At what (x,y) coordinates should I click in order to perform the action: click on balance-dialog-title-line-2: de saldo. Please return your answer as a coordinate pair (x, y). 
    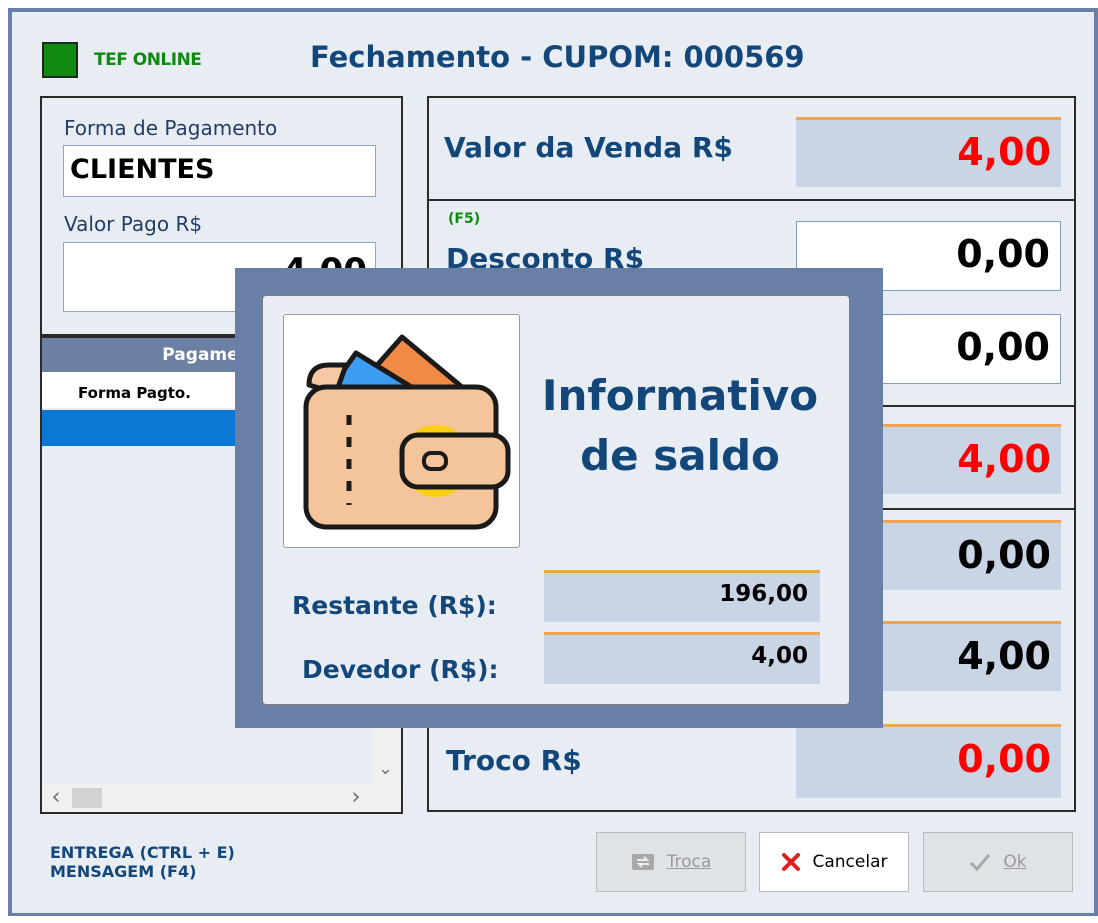
    Looking at the image, I should click on (680, 455).